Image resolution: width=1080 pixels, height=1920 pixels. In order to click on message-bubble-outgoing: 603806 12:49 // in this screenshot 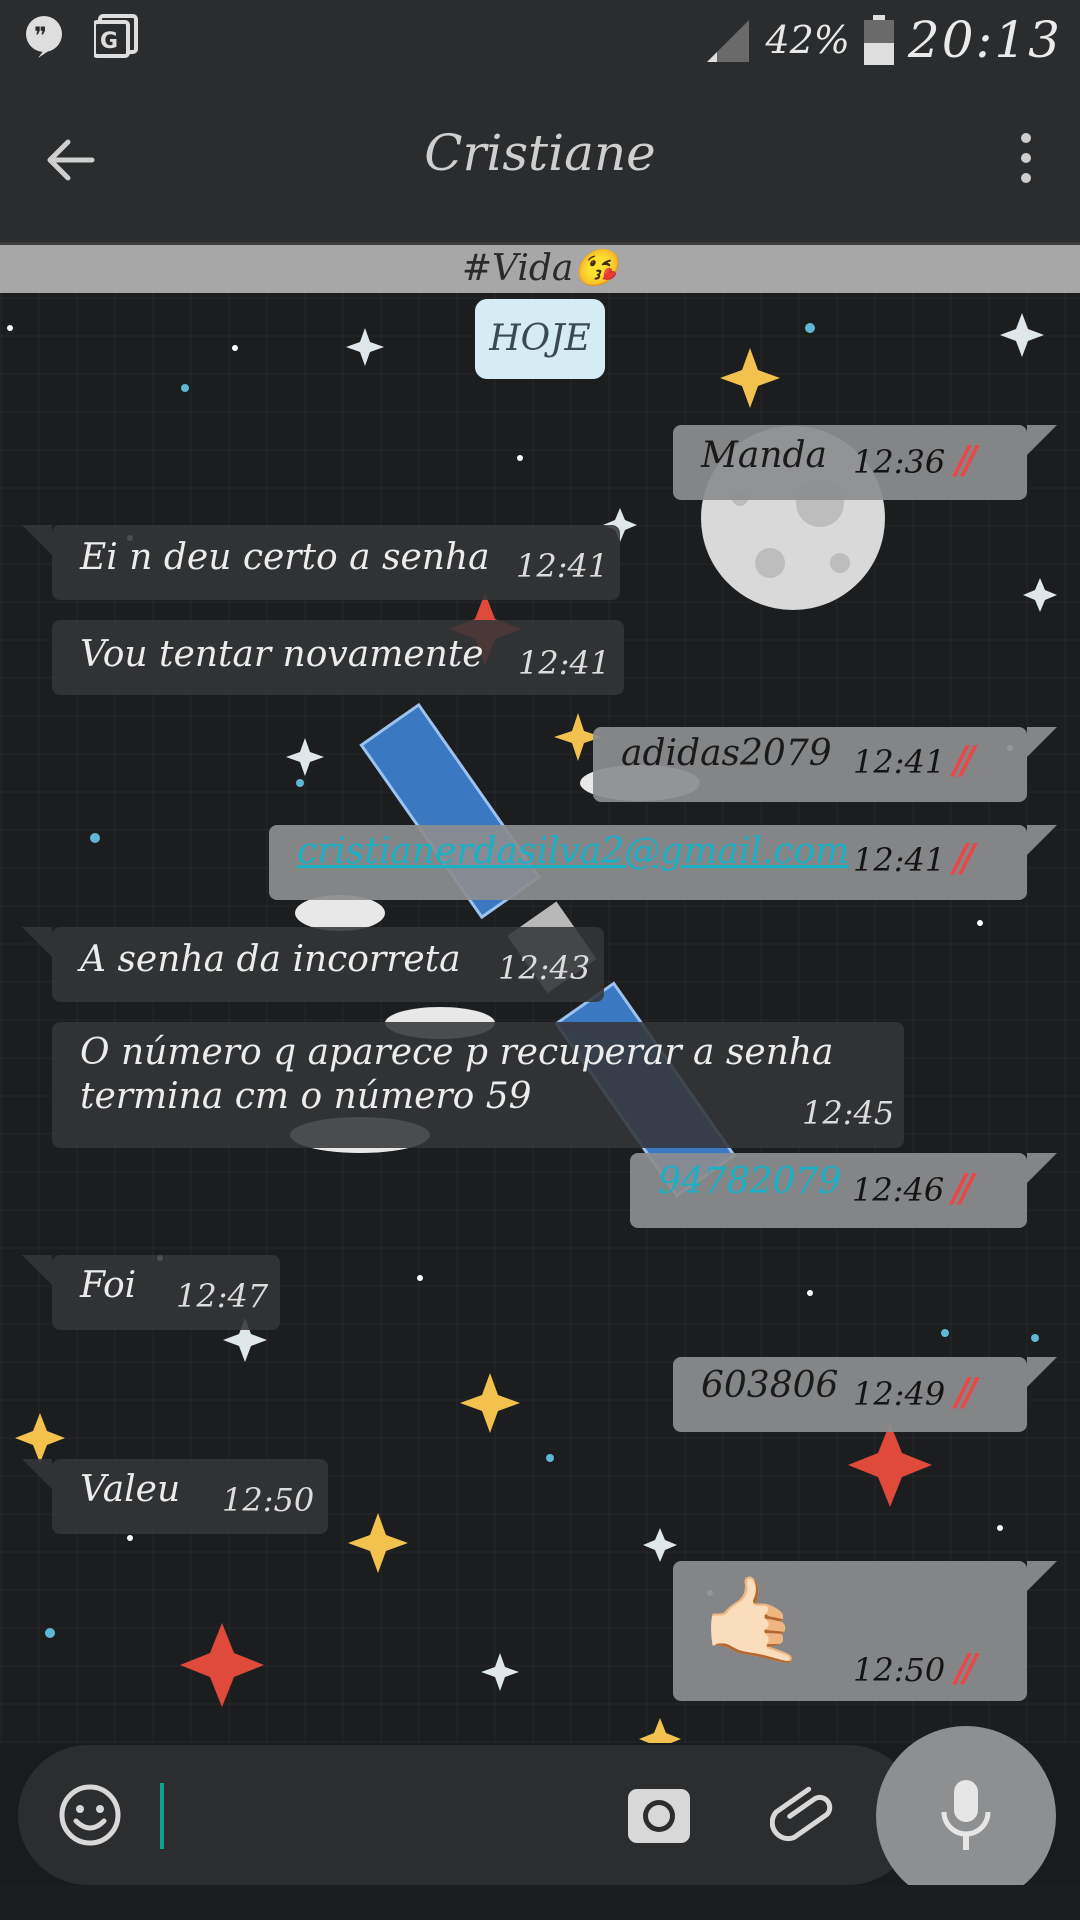, I will do `click(850, 1394)`.